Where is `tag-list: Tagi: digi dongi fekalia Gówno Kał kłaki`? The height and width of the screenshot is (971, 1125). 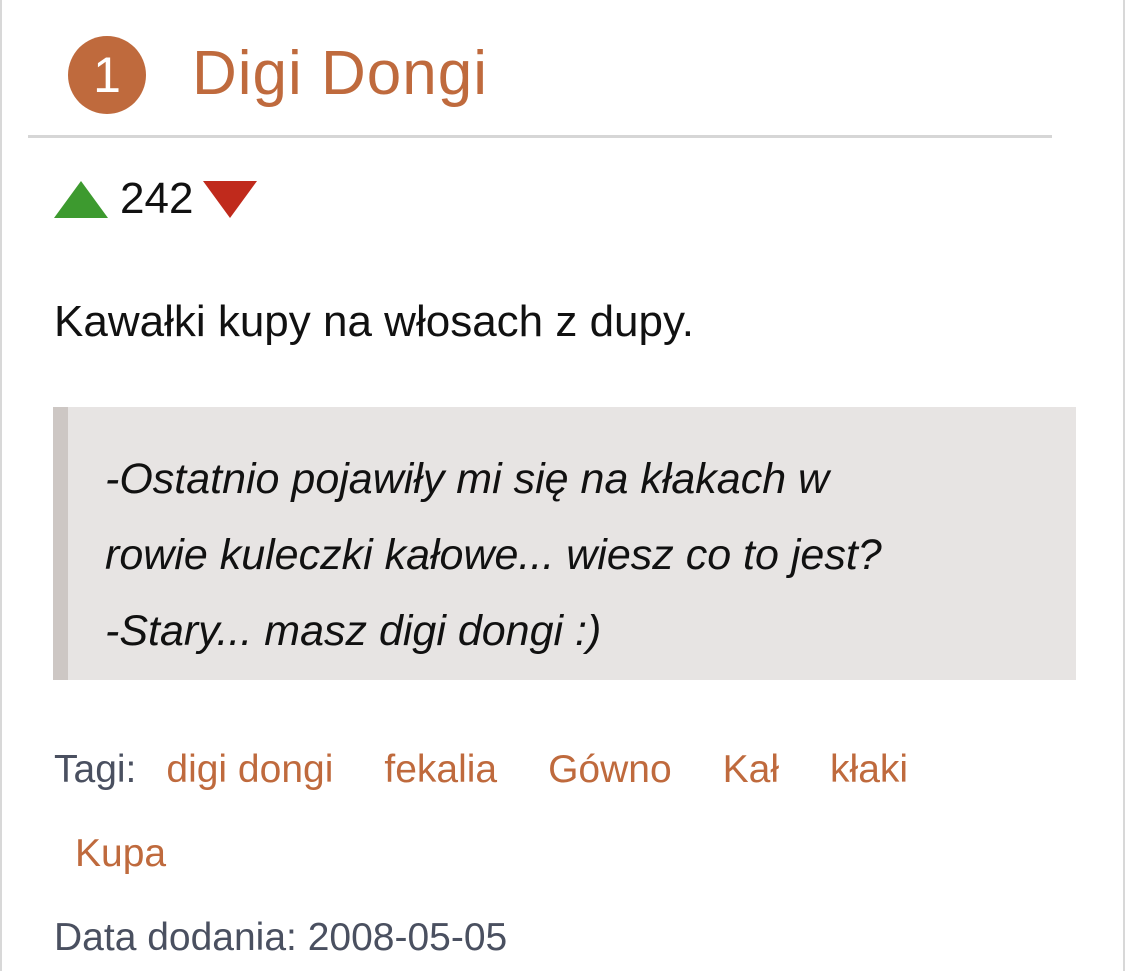 tag-list: Tagi: digi dongi fekalia Gówno Kał kłaki is located at coordinates (554, 770).